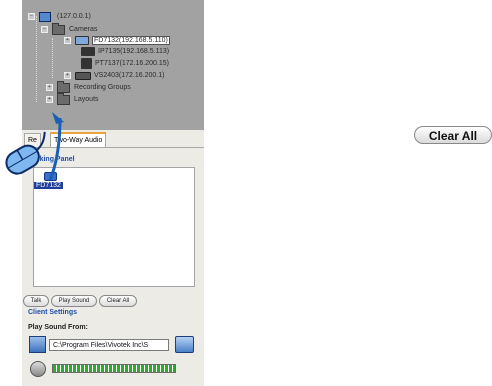  I want to click on sound-file-icon, so click(37, 344).